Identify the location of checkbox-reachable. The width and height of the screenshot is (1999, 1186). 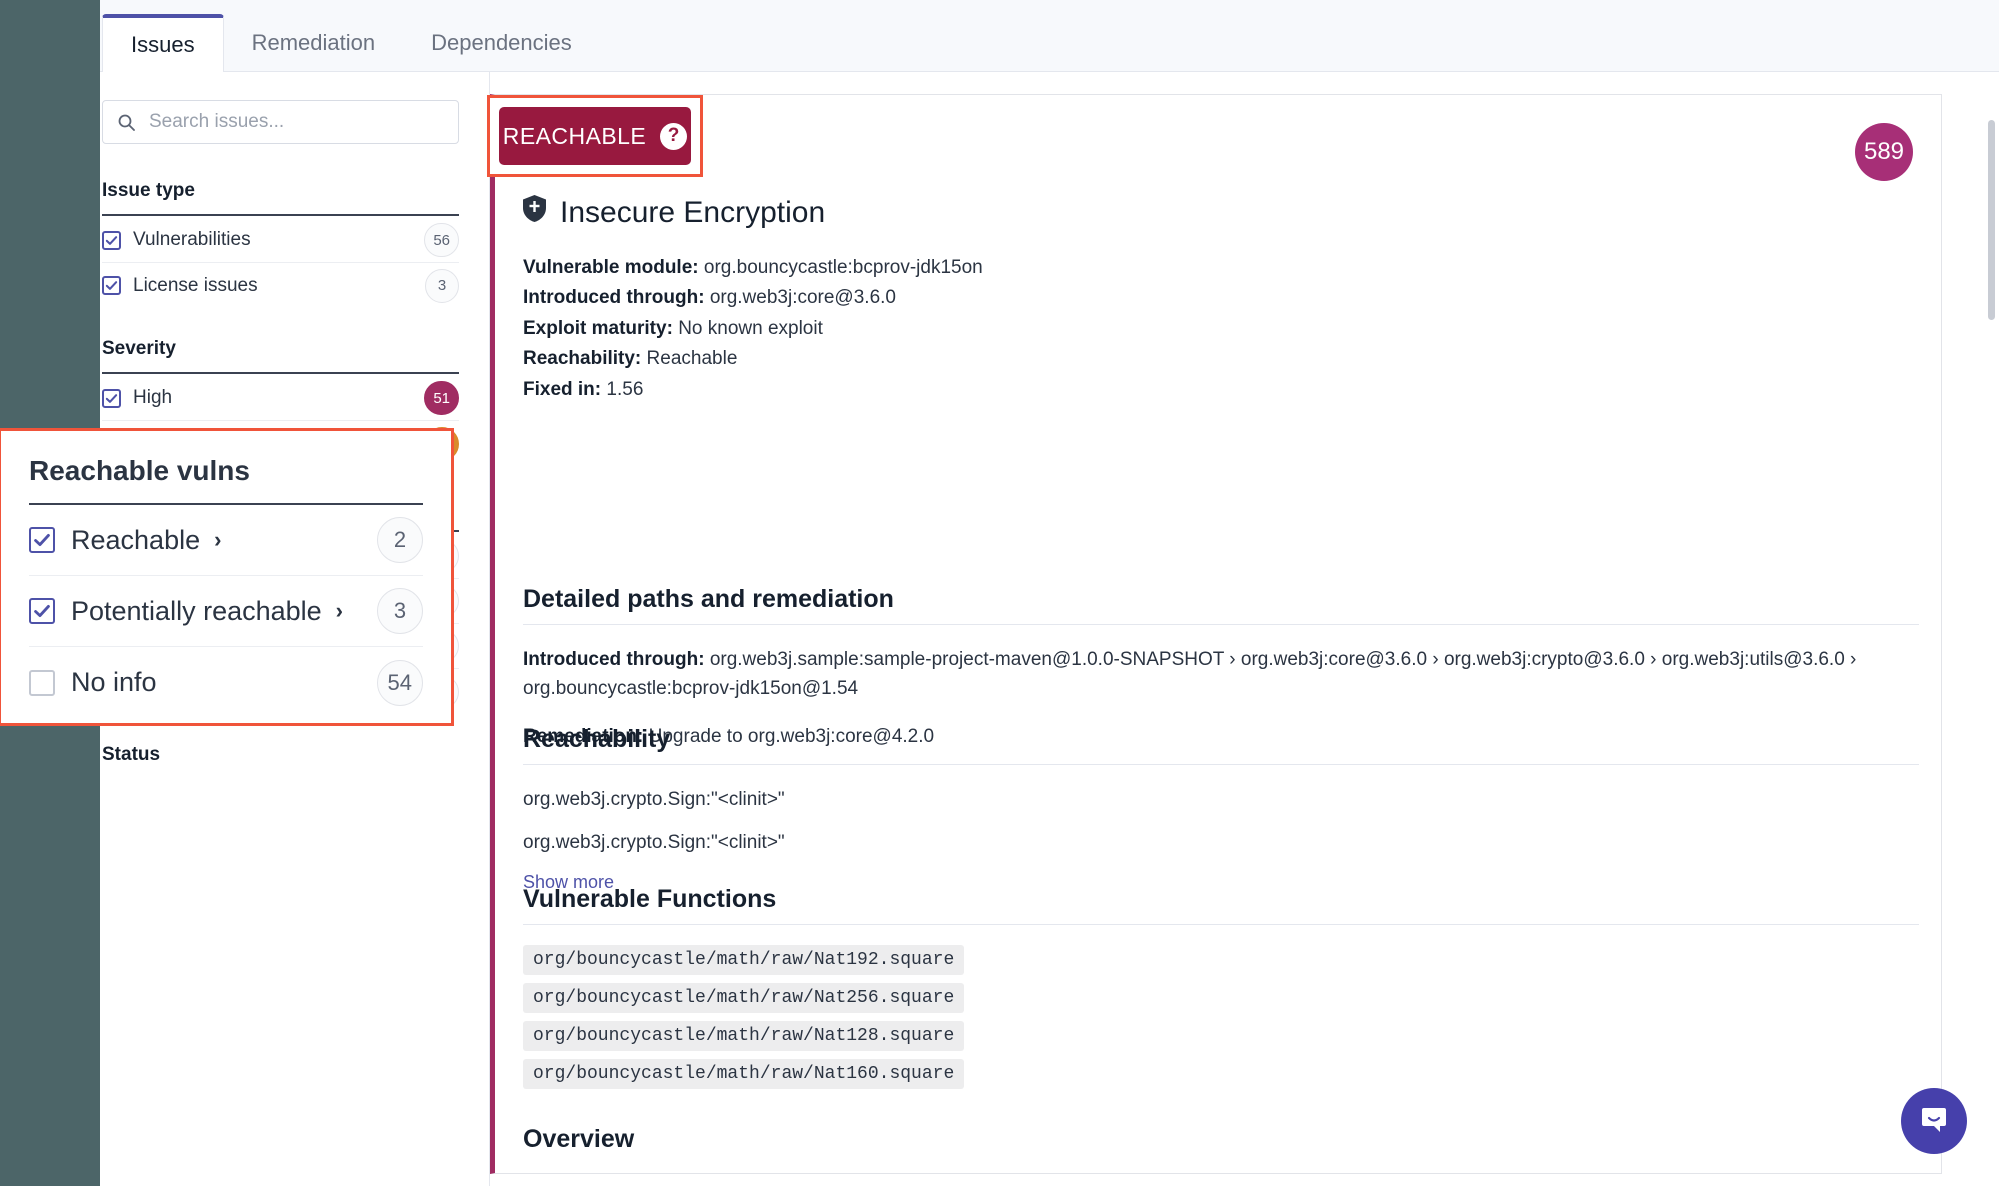
(42, 540).